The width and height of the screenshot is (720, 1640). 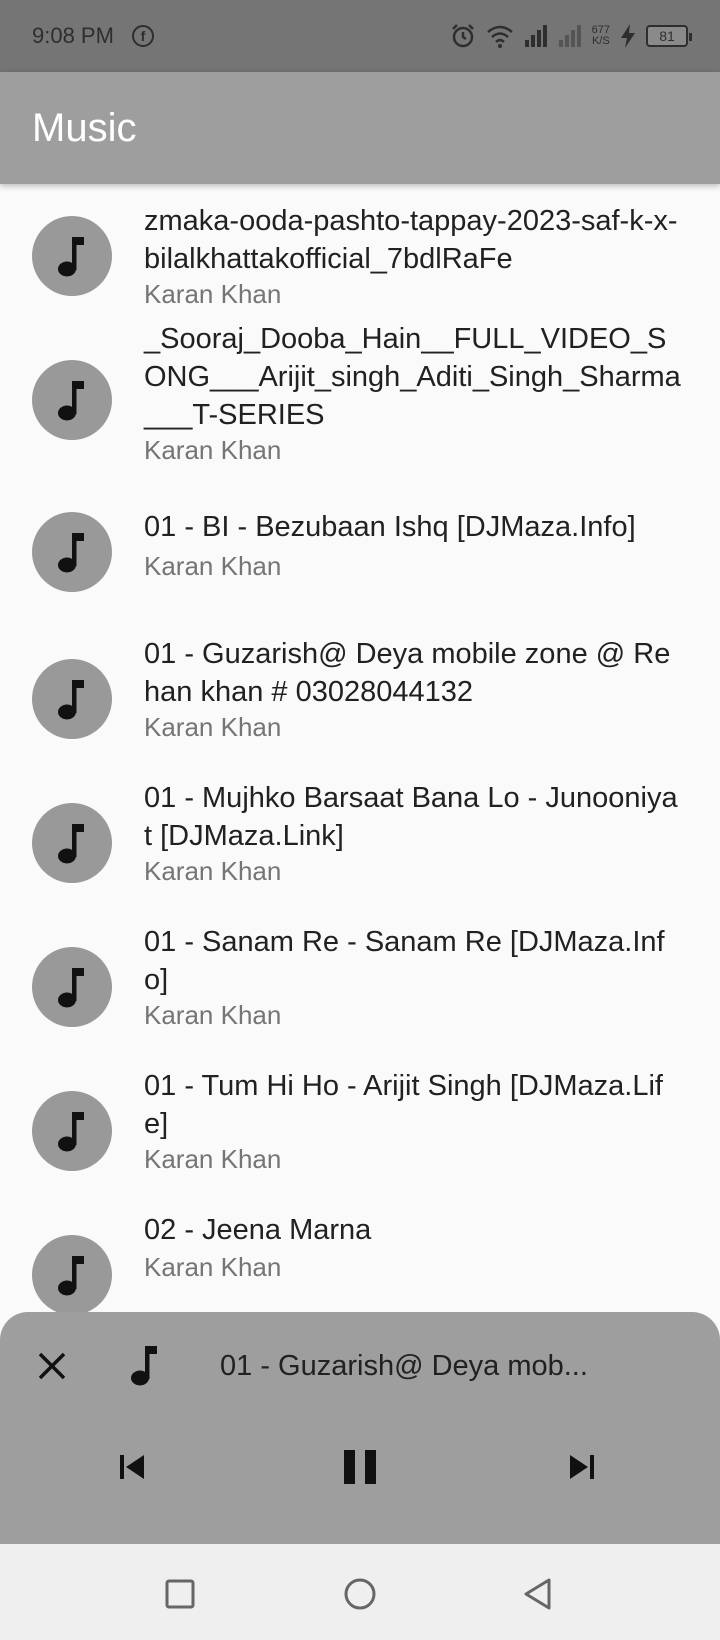 I want to click on alarm-icon, so click(x=462, y=36).